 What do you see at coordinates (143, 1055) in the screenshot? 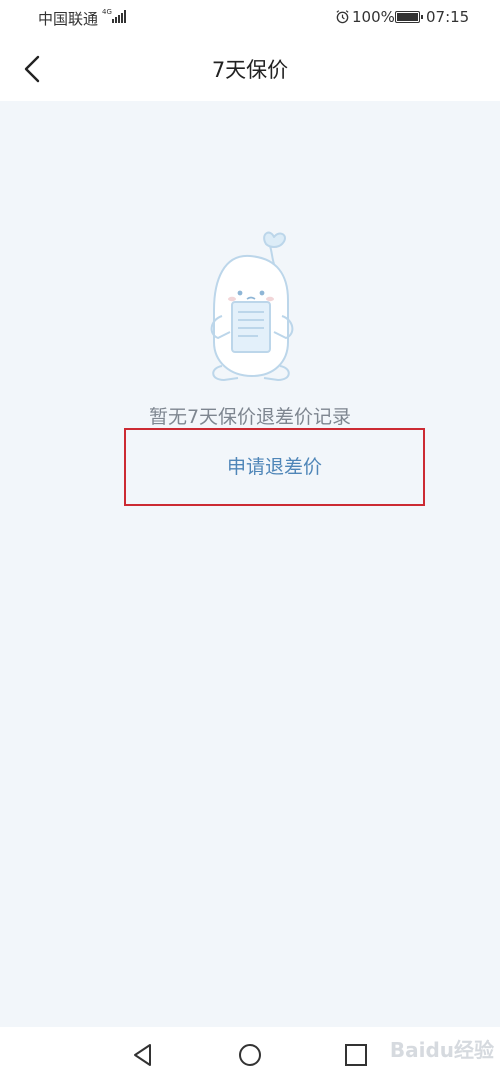
I see `nav-back-icon` at bounding box center [143, 1055].